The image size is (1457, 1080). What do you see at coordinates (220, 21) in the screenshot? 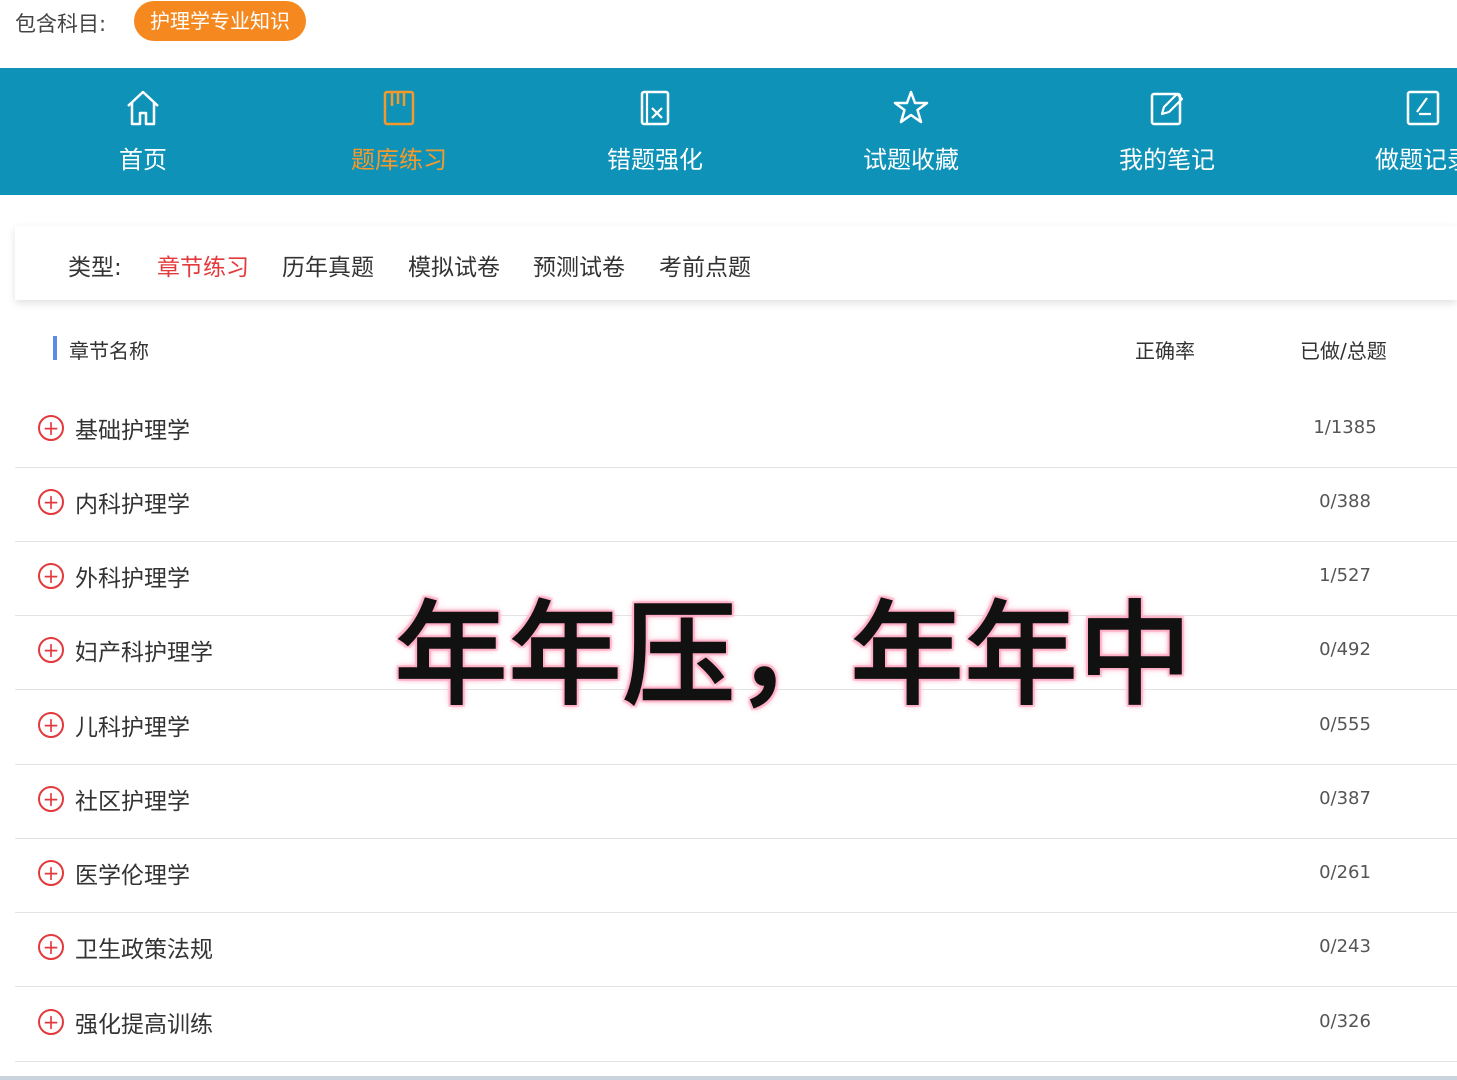
I see `subject-tag: 护理学专业知识` at bounding box center [220, 21].